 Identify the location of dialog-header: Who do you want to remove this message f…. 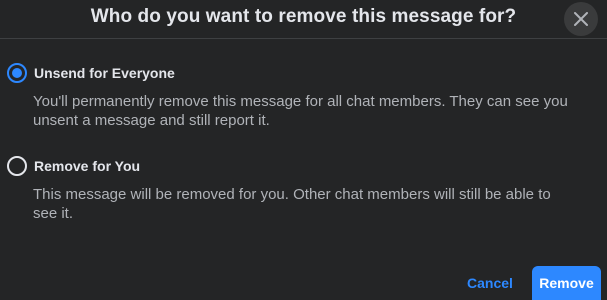
(303, 19).